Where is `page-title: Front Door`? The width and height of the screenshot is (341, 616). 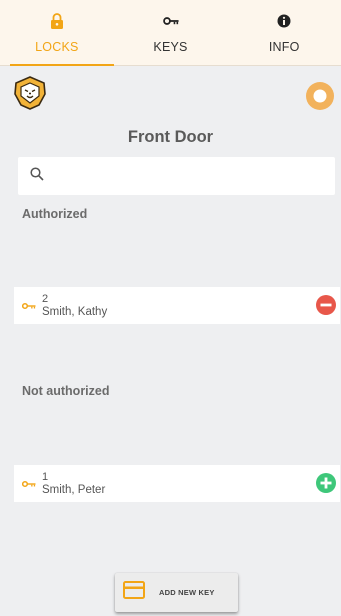 page-title: Front Door is located at coordinates (170, 137).